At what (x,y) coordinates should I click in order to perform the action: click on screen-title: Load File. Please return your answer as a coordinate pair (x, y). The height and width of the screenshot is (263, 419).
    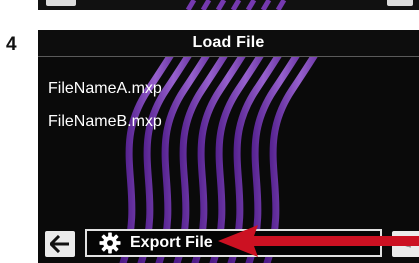
    Looking at the image, I should click on (228, 42).